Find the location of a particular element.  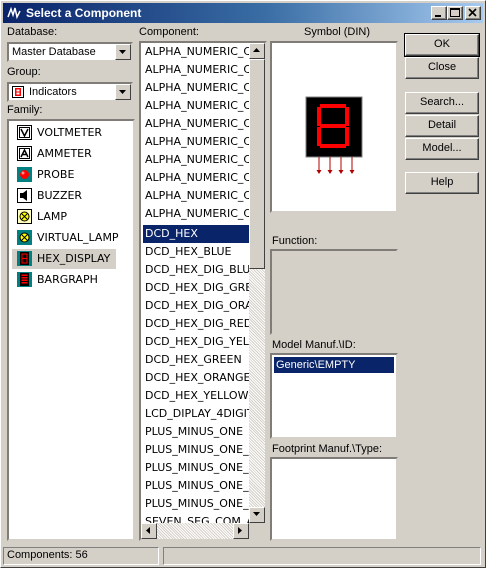

scroll-down-button is located at coordinates (257, 515).